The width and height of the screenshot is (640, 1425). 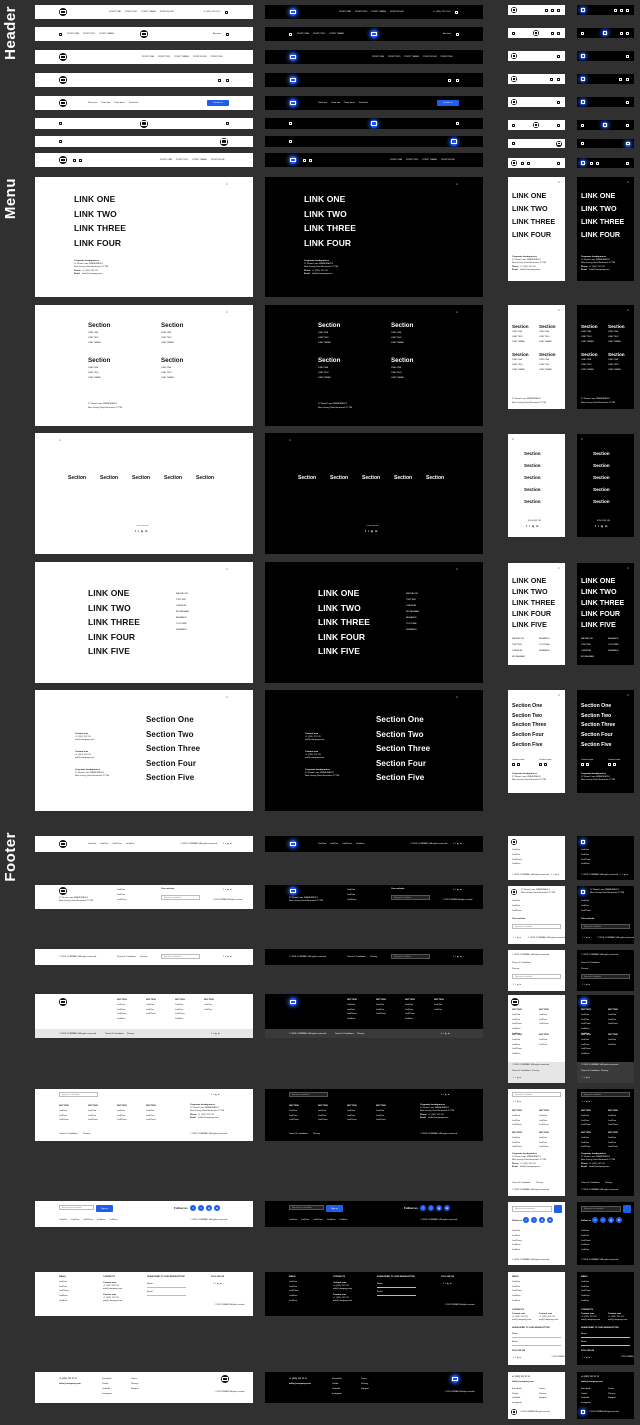 I want to click on footer-link: Privacy, so click(x=134, y=1384).